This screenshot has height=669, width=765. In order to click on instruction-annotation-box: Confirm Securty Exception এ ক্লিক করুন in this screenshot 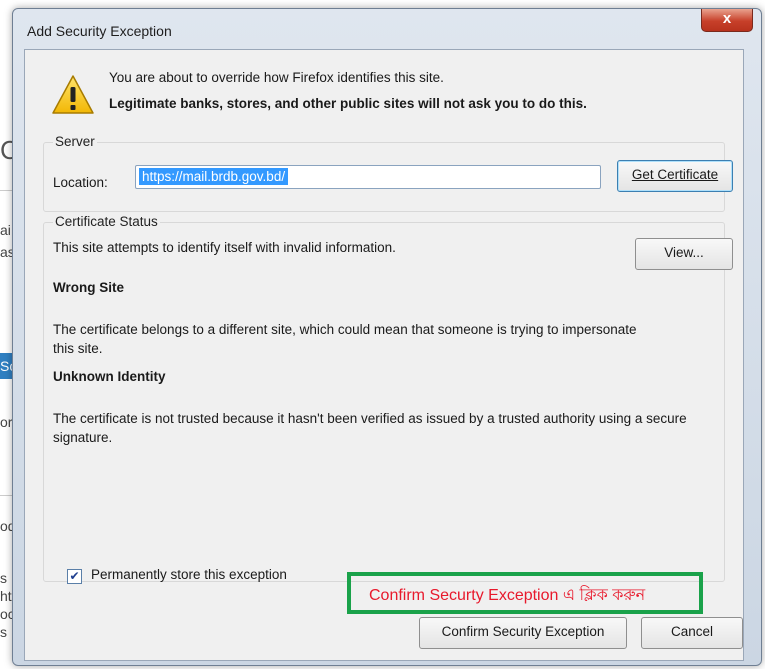, I will do `click(525, 593)`.